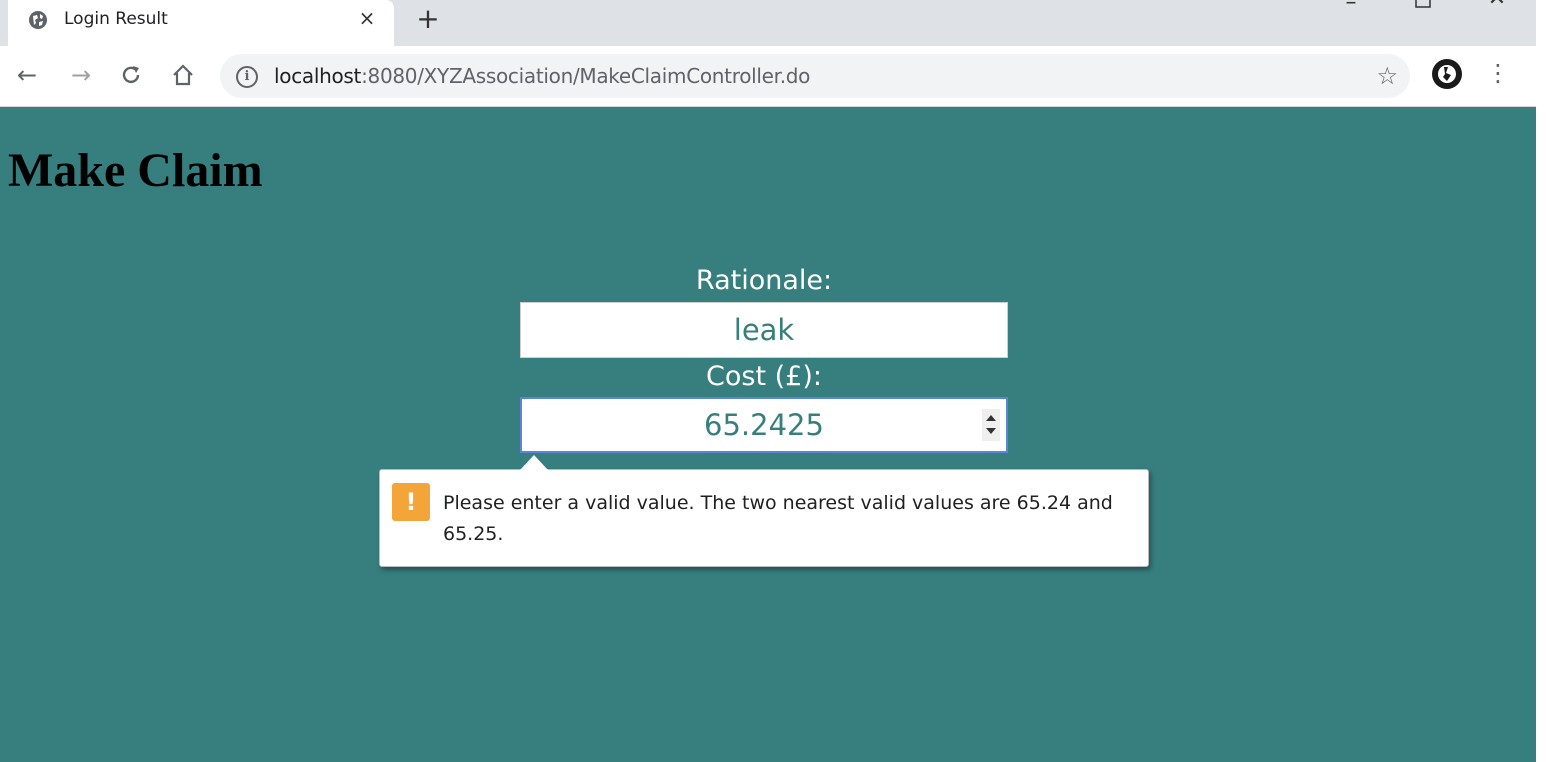 This screenshot has height=762, width=1546. I want to click on globe-icon, so click(38, 20).